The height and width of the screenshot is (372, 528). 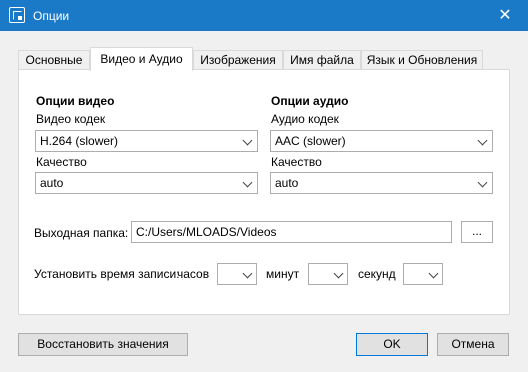 I want to click on tab-filename: Имя файла, so click(x=322, y=60).